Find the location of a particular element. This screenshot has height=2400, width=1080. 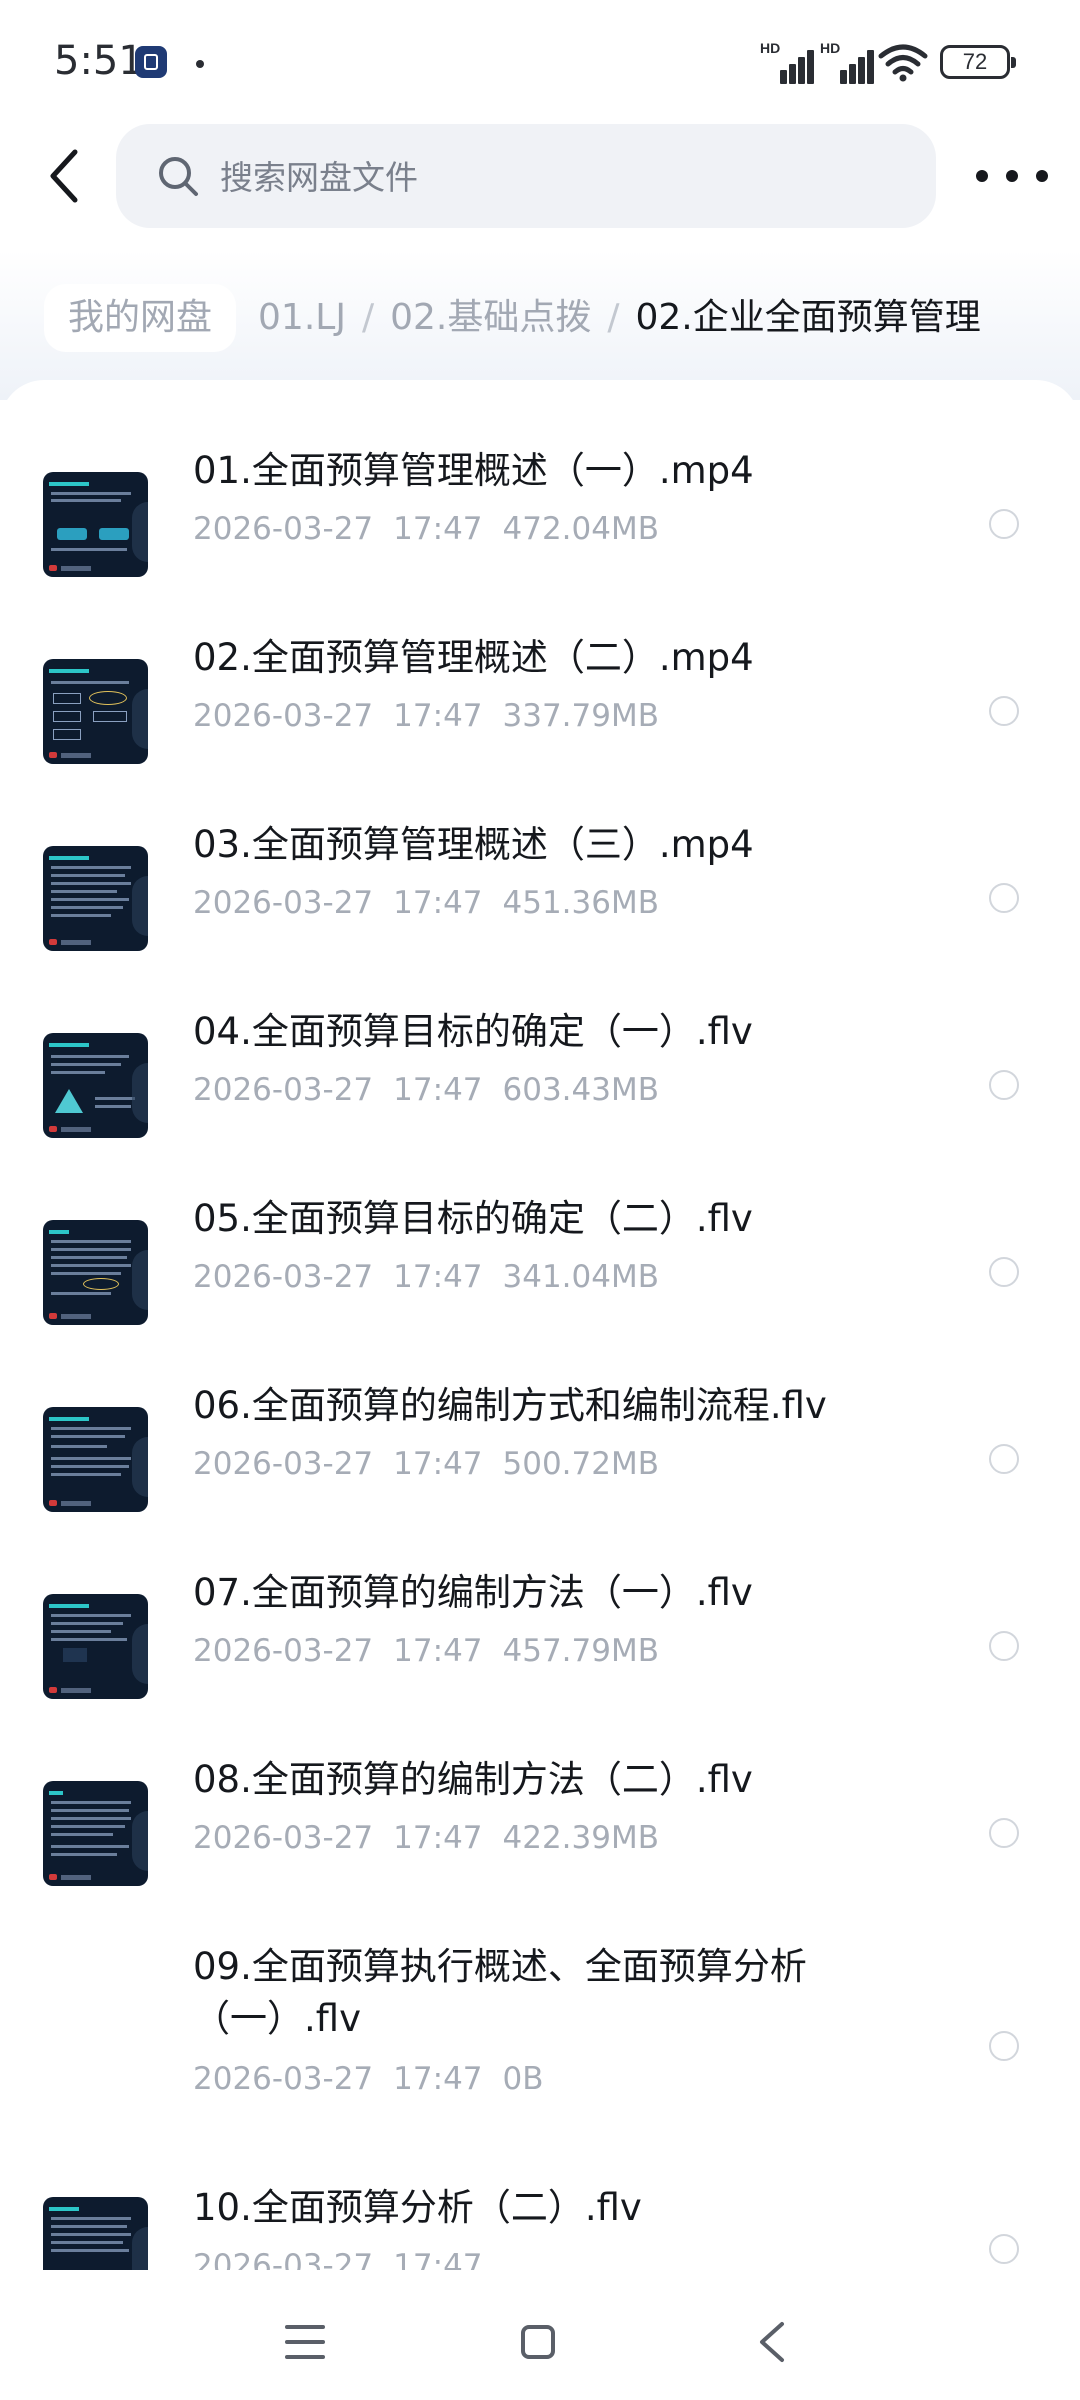

app-notification-icon is located at coordinates (151, 62).